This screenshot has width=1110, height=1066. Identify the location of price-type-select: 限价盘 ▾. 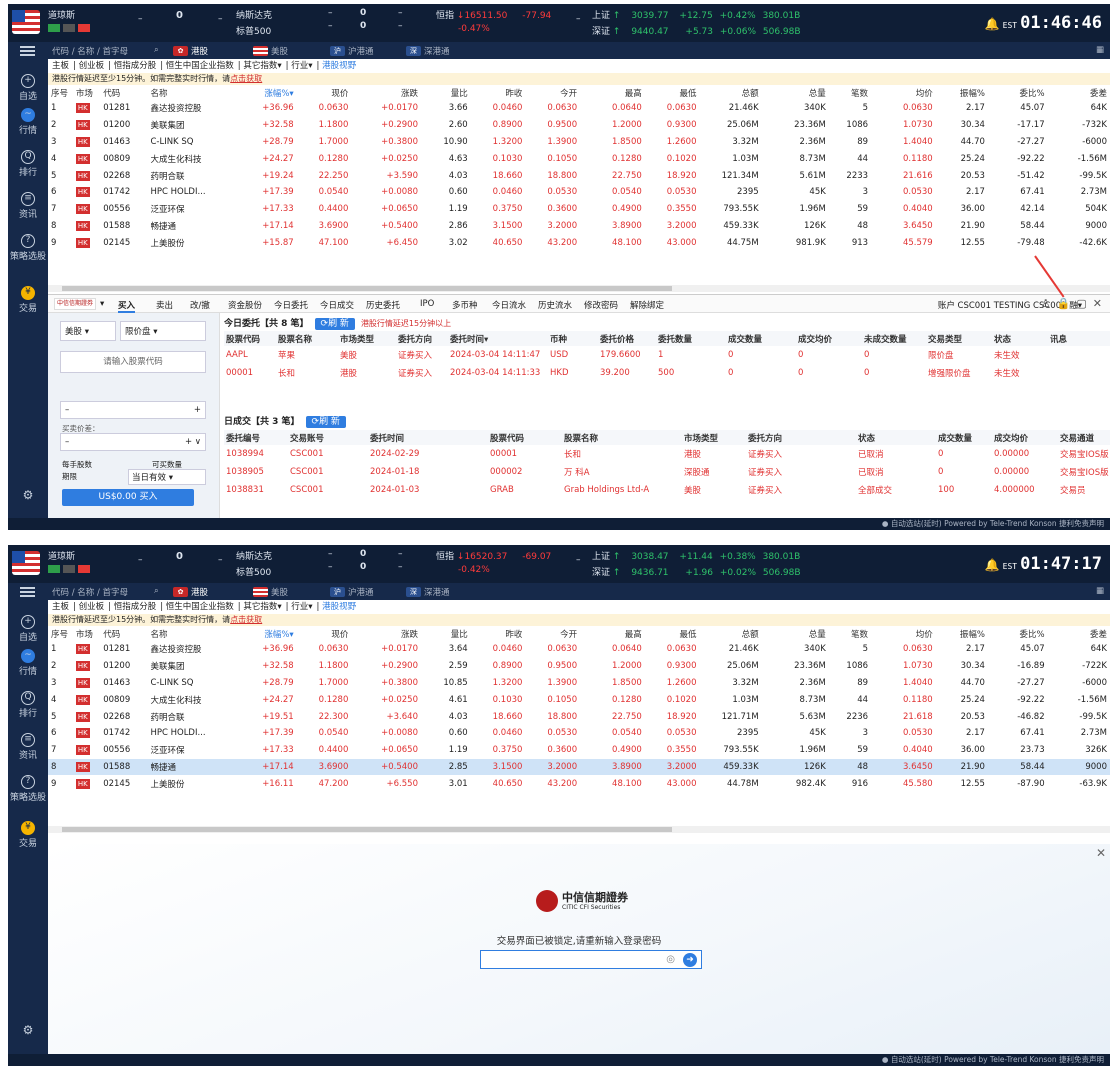
(163, 331).